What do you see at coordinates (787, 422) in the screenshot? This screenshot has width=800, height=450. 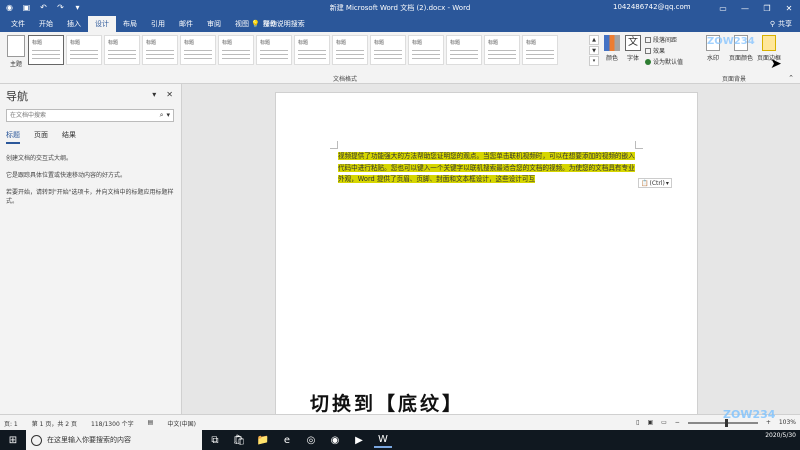 I see `zoom-level: 103%` at bounding box center [787, 422].